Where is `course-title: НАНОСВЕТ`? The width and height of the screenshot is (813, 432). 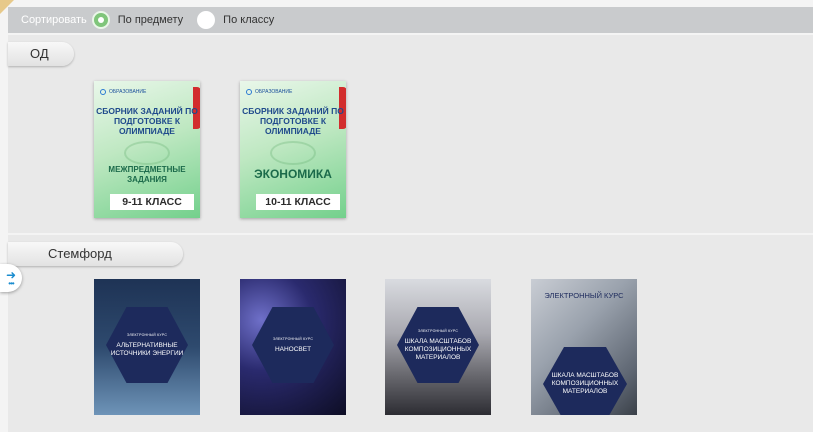
course-title: НАНОСВЕТ is located at coordinates (293, 349).